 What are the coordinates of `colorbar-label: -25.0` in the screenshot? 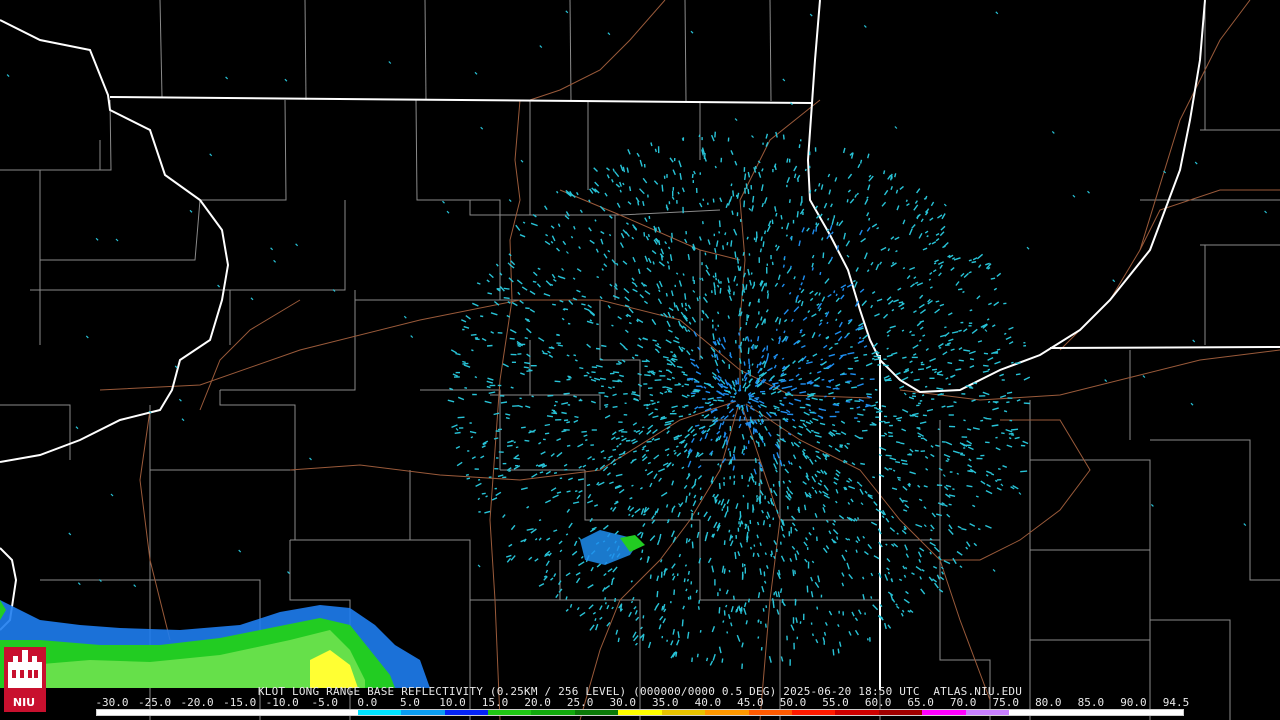 It's located at (154, 702).